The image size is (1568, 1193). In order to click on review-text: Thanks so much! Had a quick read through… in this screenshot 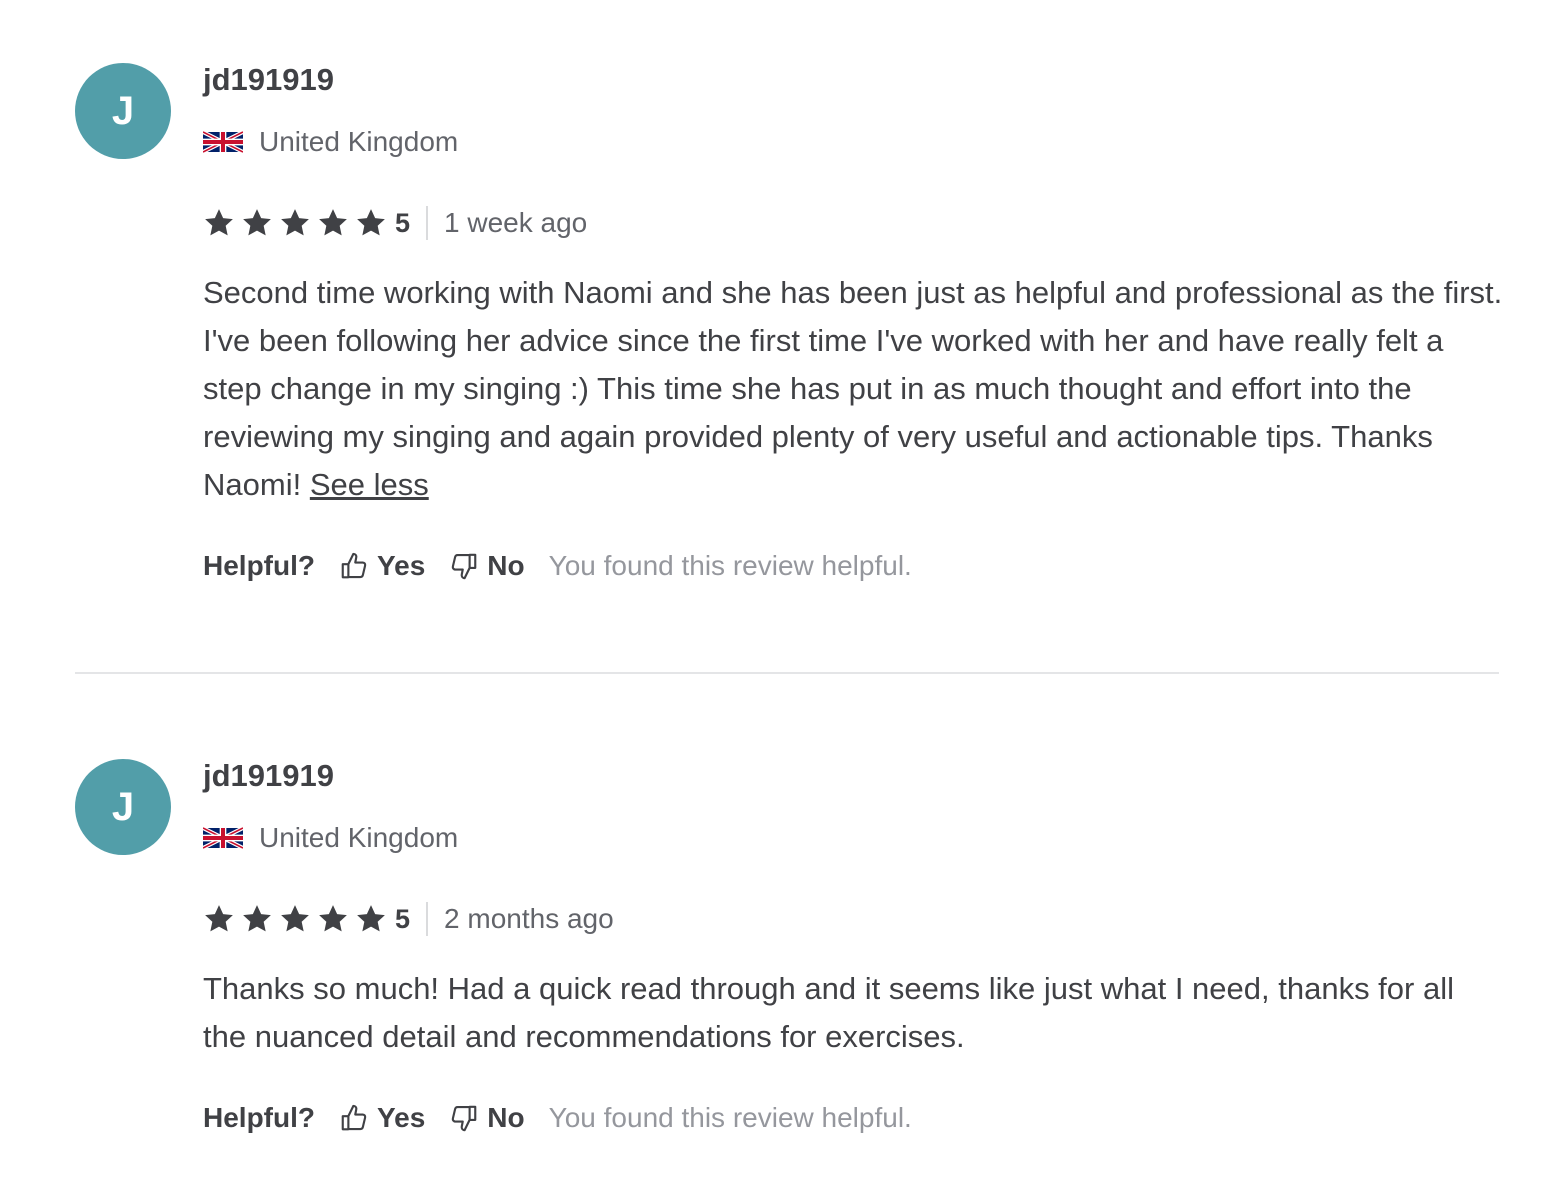, I will do `click(853, 1013)`.